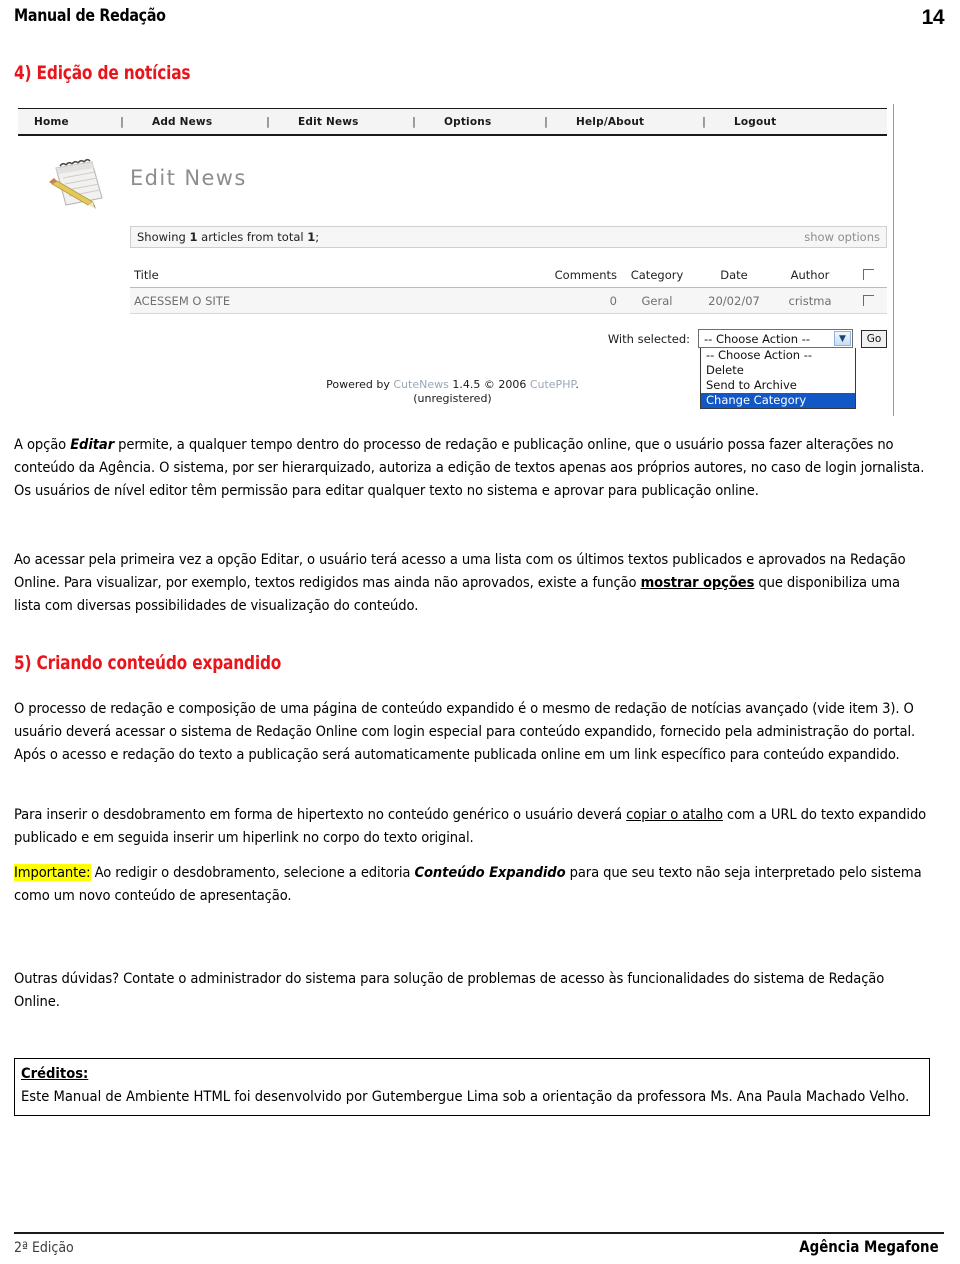 The width and height of the screenshot is (960, 1264). What do you see at coordinates (810, 274) in the screenshot?
I see `column-author: Author` at bounding box center [810, 274].